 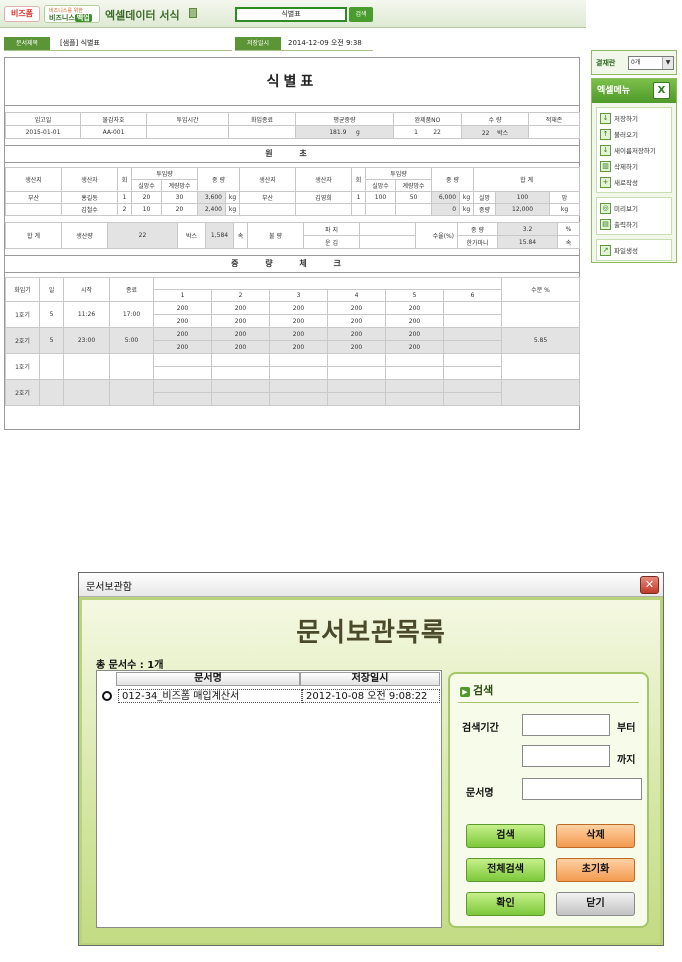 I want to click on wt-end: 17:00, so click(x=131, y=314).